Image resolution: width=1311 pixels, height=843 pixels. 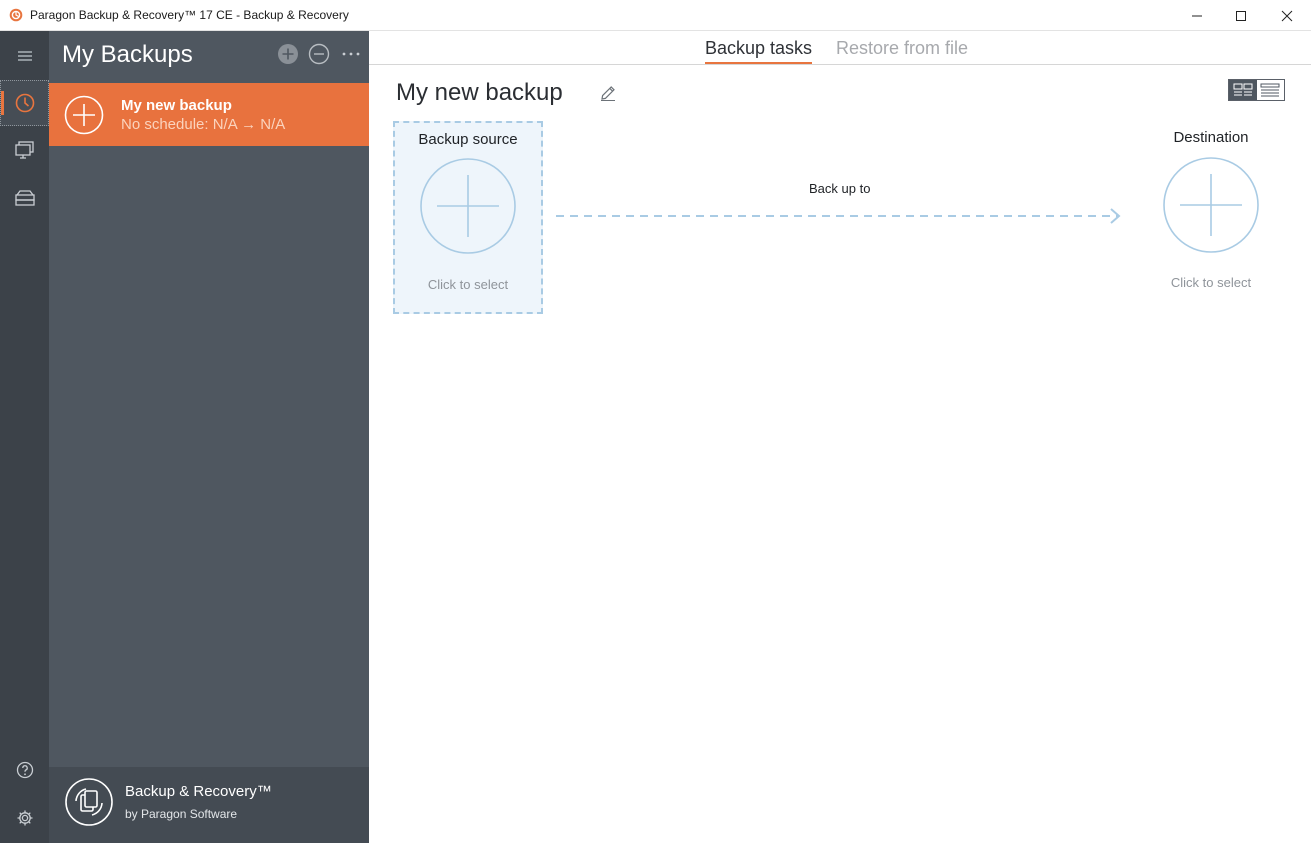 I want to click on list-view-icon, so click(x=1270, y=90).